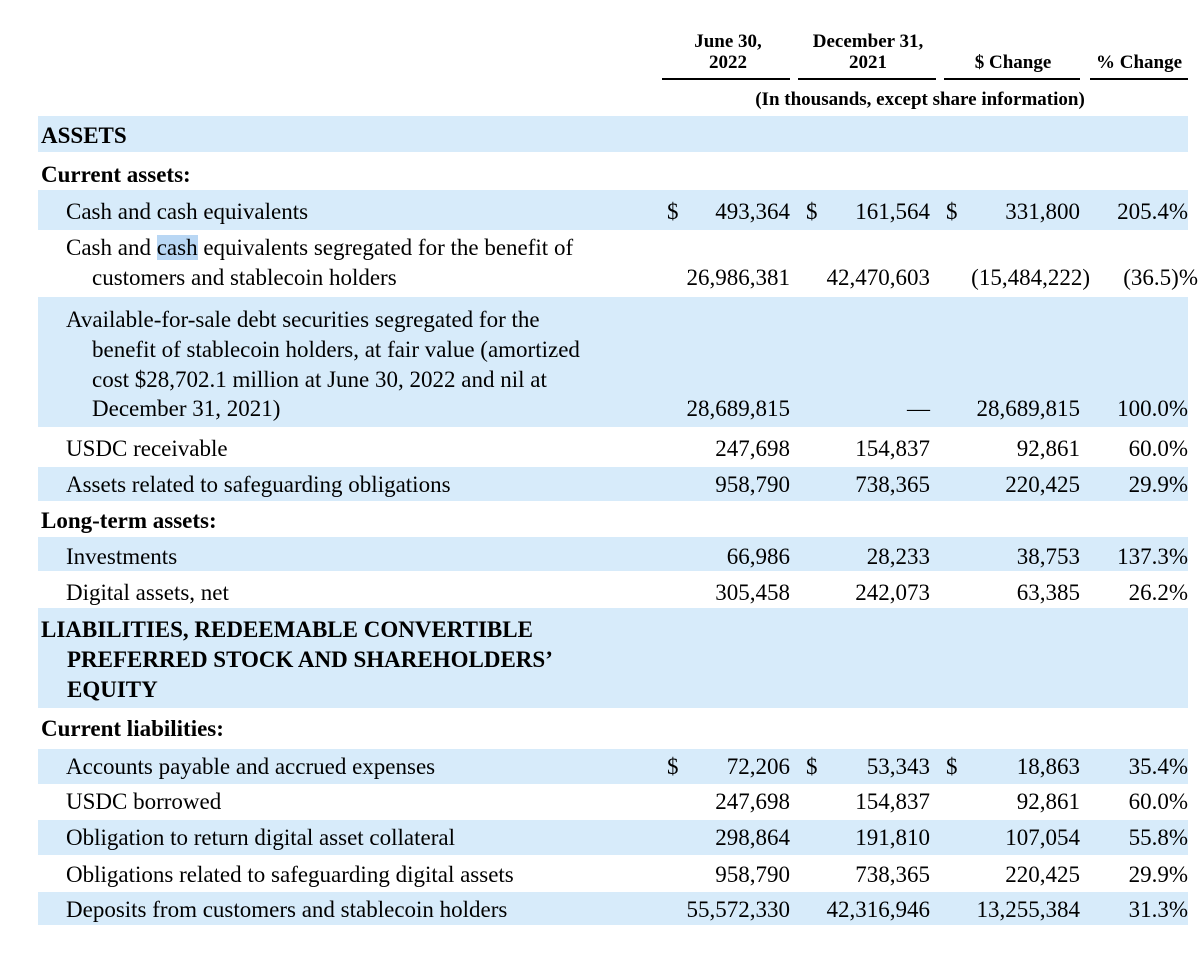 Image resolution: width=1200 pixels, height=963 pixels. Describe the element at coordinates (1048, 448) in the screenshot. I see `cell-usdcrec-change: 92,861` at that location.